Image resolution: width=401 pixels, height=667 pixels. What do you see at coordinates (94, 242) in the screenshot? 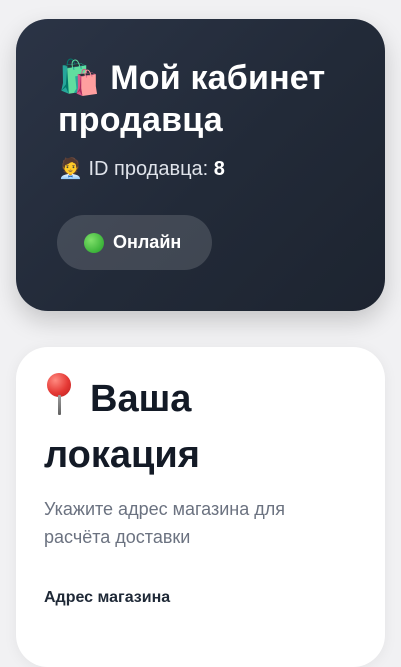
I see `green-circle-icon` at bounding box center [94, 242].